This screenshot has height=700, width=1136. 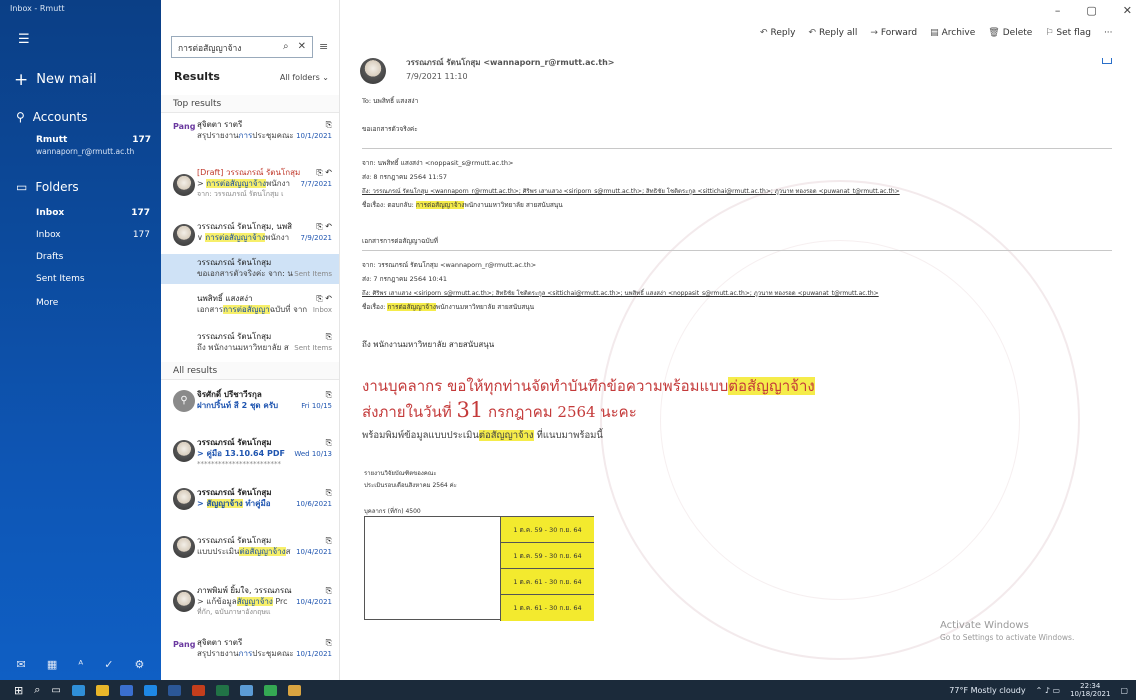 What do you see at coordinates (568, 435) in the screenshot?
I see `body-text: ที่แนบมาพร้อมนี้` at bounding box center [568, 435].